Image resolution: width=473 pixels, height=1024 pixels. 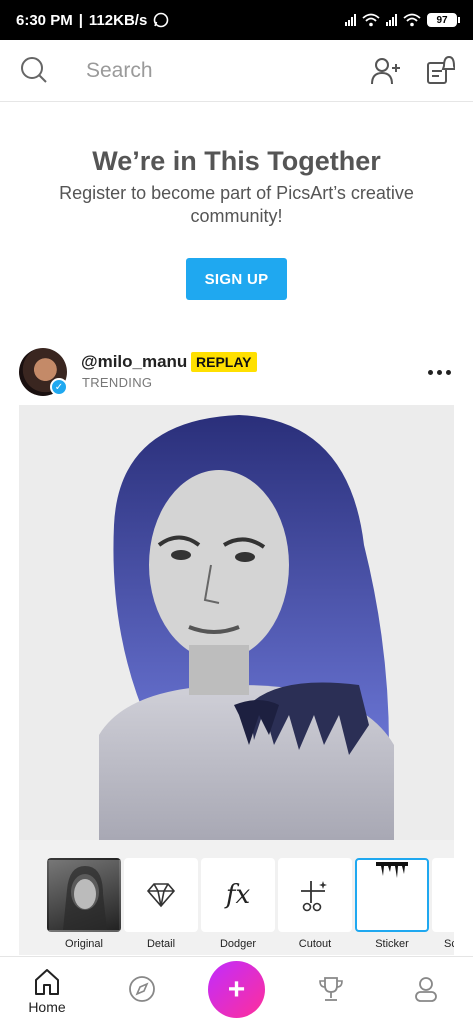 I want to click on effect-original-thumb, so click(x=84, y=895).